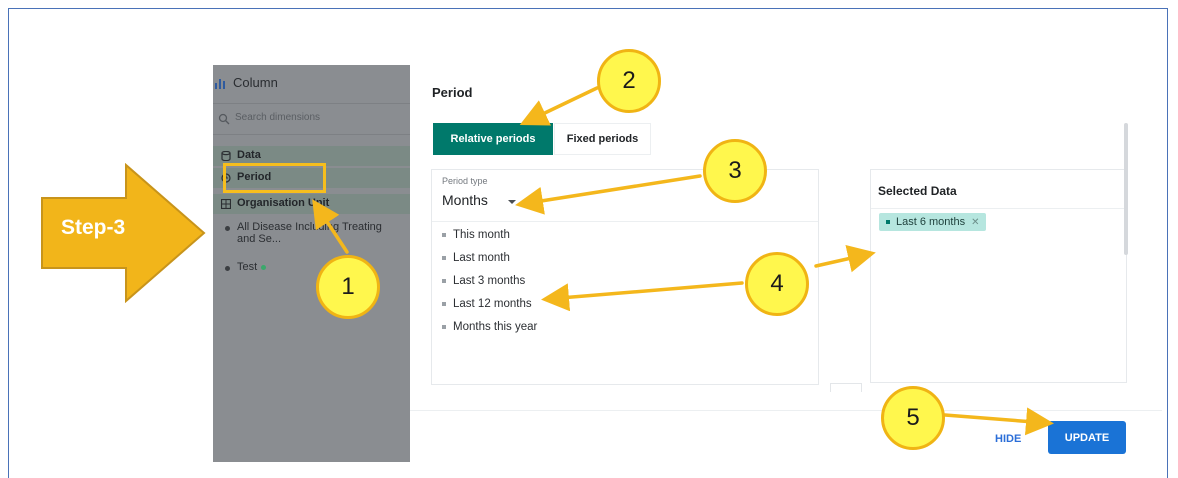  I want to click on selected-period-chip: Last 6 months ✕, so click(933, 222).